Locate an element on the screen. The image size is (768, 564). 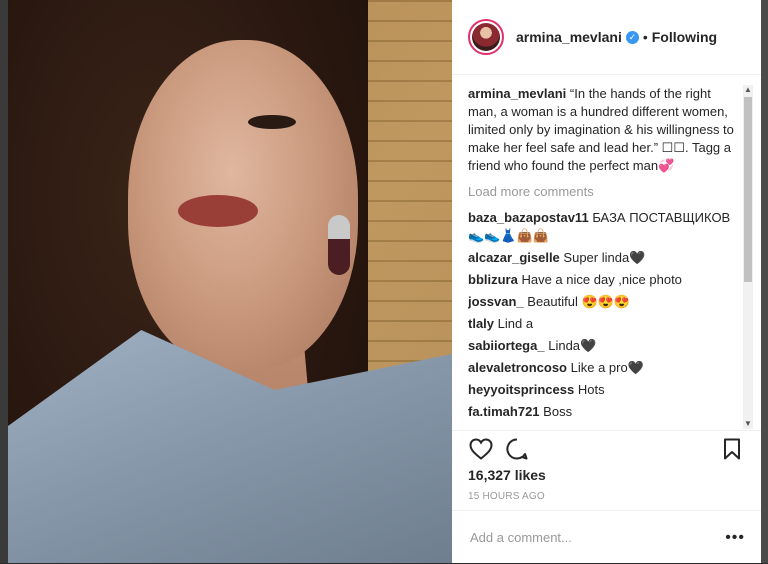
action-bar is located at coordinates (606, 448).